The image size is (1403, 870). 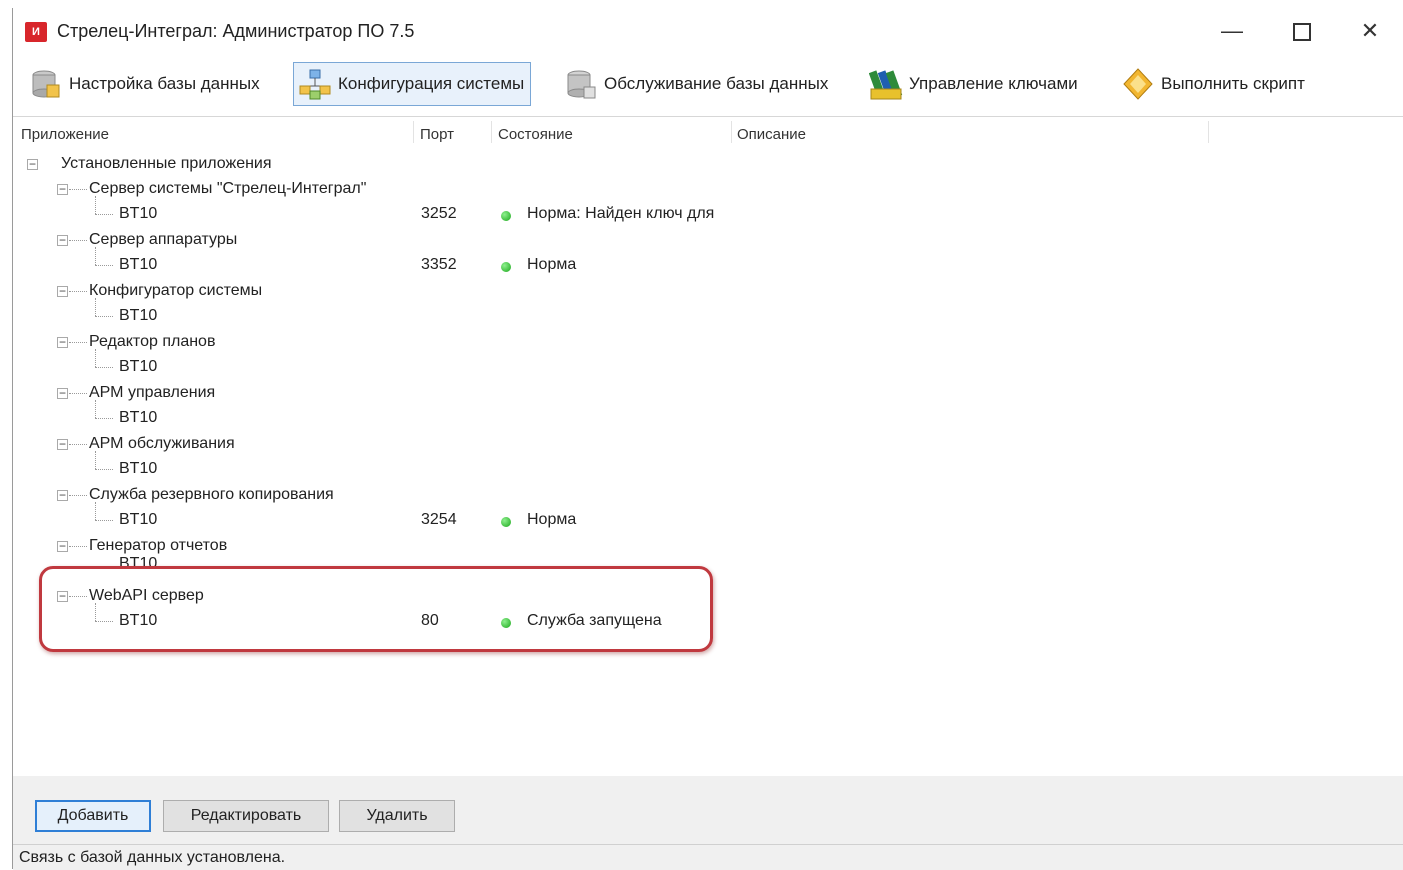 What do you see at coordinates (708, 189) in the screenshot?
I see `tree-group-row: − Сервер системы "Стрелец-Интеграл"` at bounding box center [708, 189].